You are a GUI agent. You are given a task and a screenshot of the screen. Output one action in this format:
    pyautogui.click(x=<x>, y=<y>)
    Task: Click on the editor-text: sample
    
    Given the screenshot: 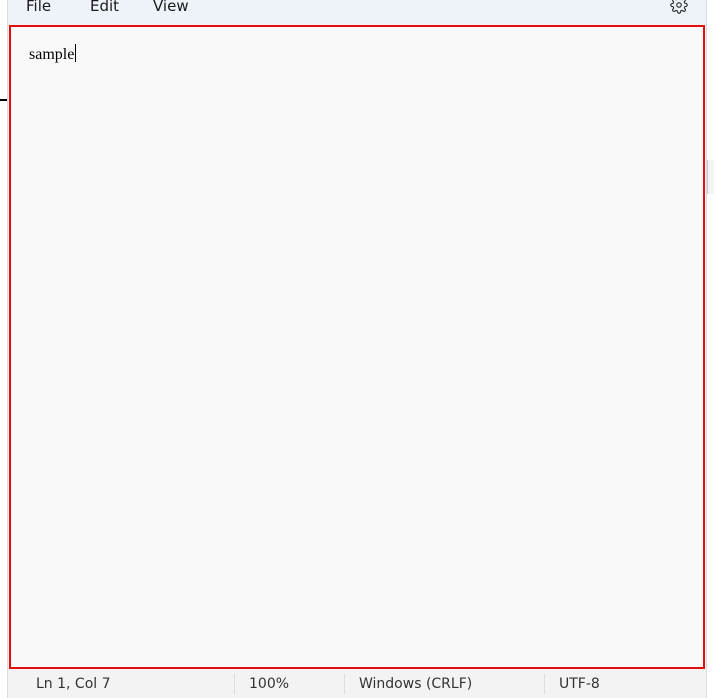 What is the action you would take?
    pyautogui.click(x=52, y=54)
    